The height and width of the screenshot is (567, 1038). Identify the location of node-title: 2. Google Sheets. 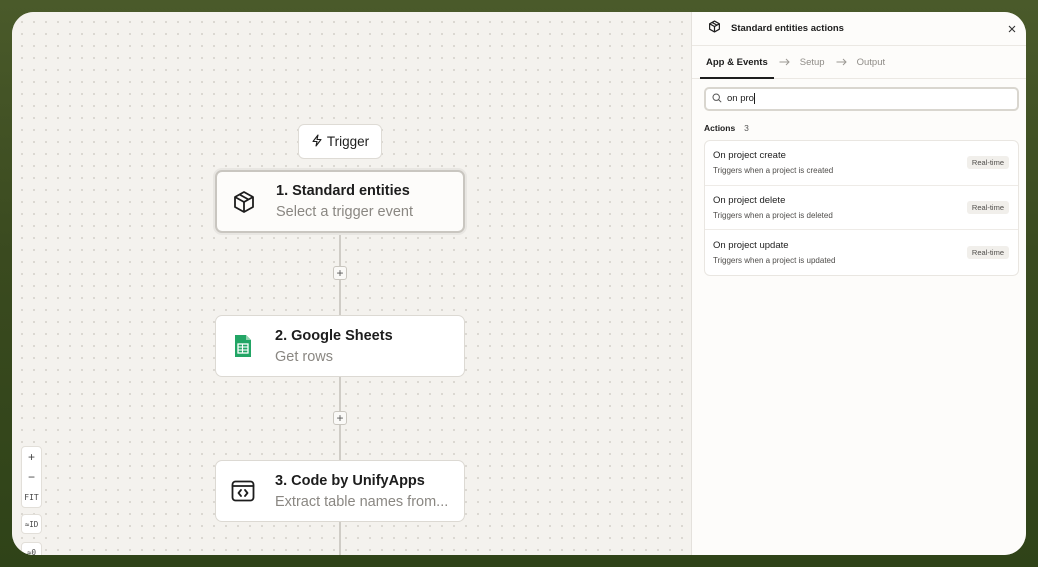
(334, 335).